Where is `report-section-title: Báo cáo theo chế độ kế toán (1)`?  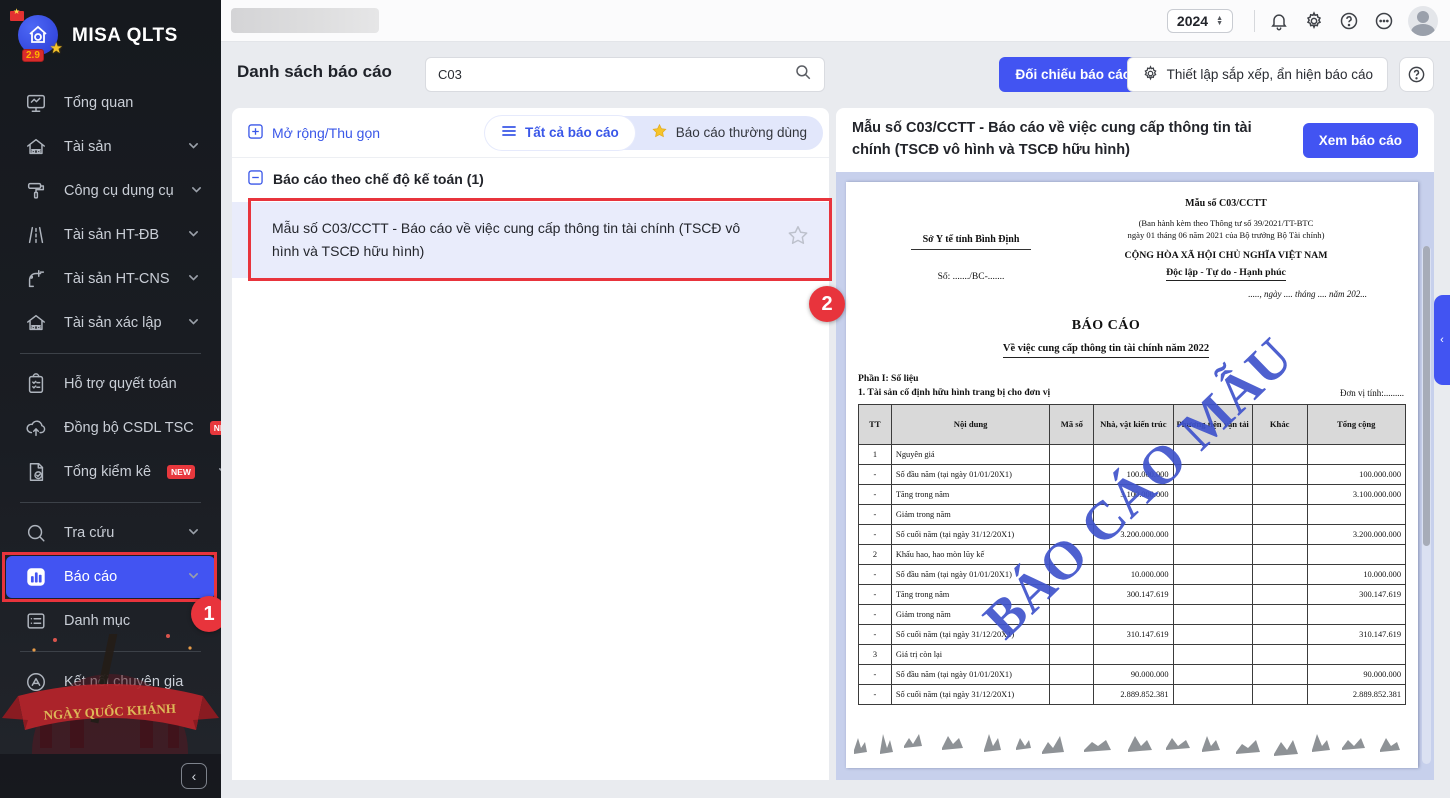
report-section-title: Báo cáo theo chế độ kế toán (1) is located at coordinates (378, 179).